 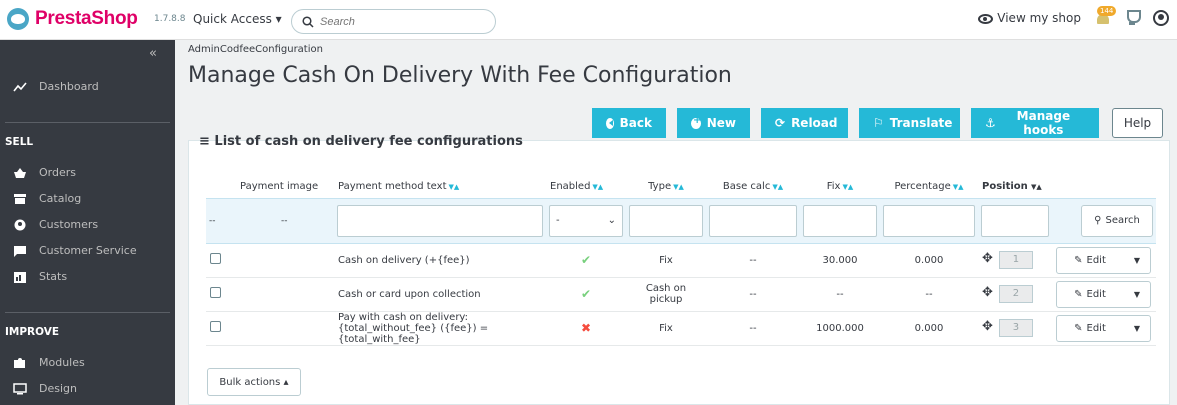 What do you see at coordinates (909, 123) in the screenshot?
I see `translate-button: ⚐ Translate` at bounding box center [909, 123].